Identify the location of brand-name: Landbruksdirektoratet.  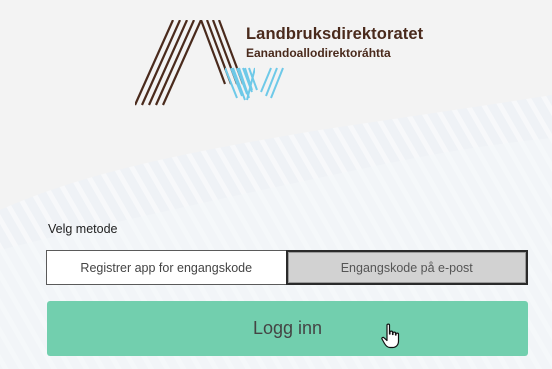
(335, 34).